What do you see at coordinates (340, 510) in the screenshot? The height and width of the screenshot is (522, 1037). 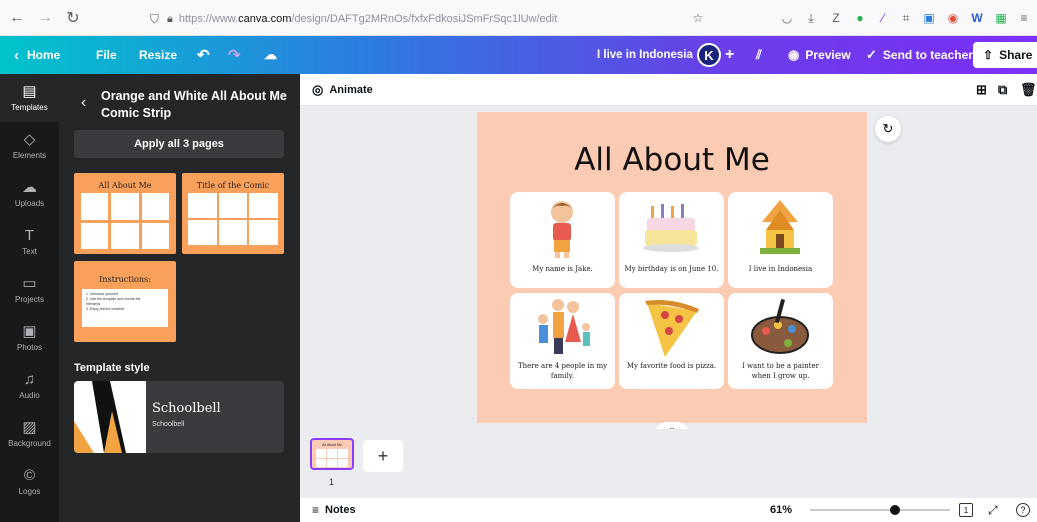 I see `notes-button: Notes` at bounding box center [340, 510].